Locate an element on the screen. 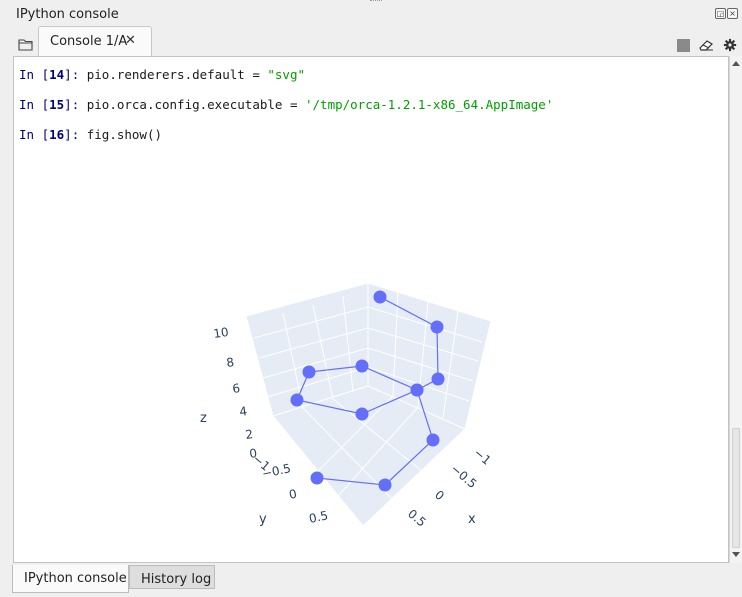  pane-window-buttons: ◲ × is located at coordinates (726, 13).